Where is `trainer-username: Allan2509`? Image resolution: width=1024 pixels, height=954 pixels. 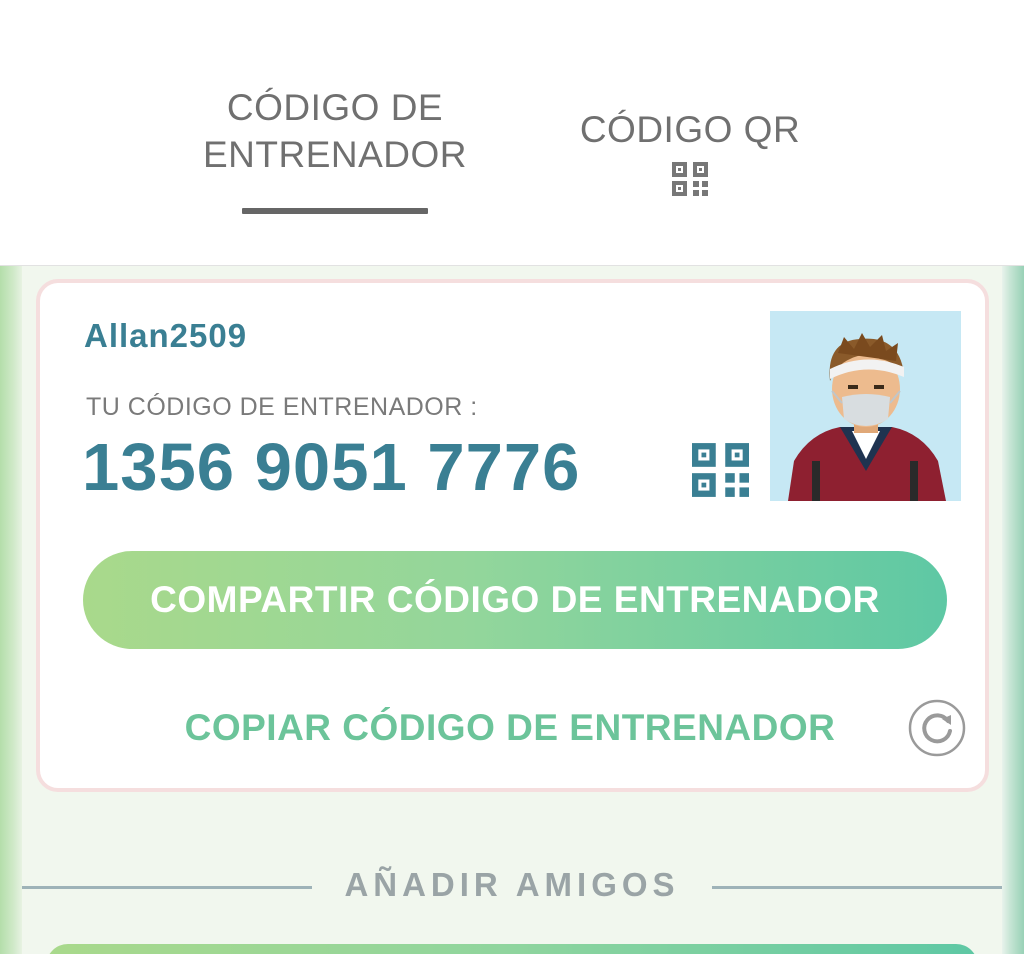
trainer-username: Allan2509 is located at coordinates (166, 335).